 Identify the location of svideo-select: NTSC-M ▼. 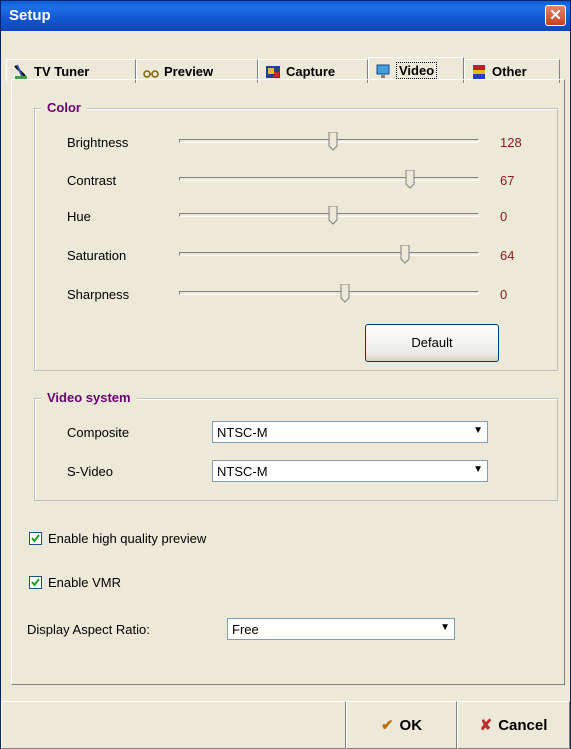
(350, 471).